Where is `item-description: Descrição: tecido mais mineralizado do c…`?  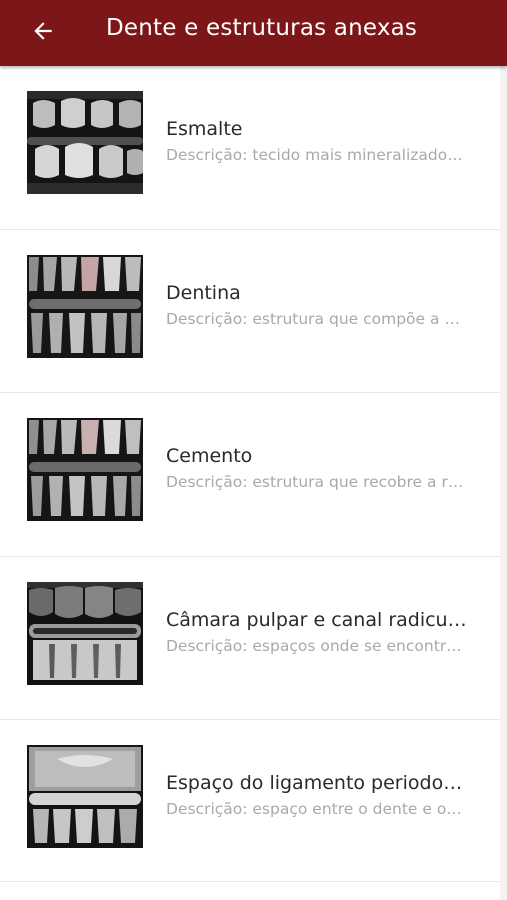
item-description: Descrição: tecido mais mineralizado do c… is located at coordinates (316, 155).